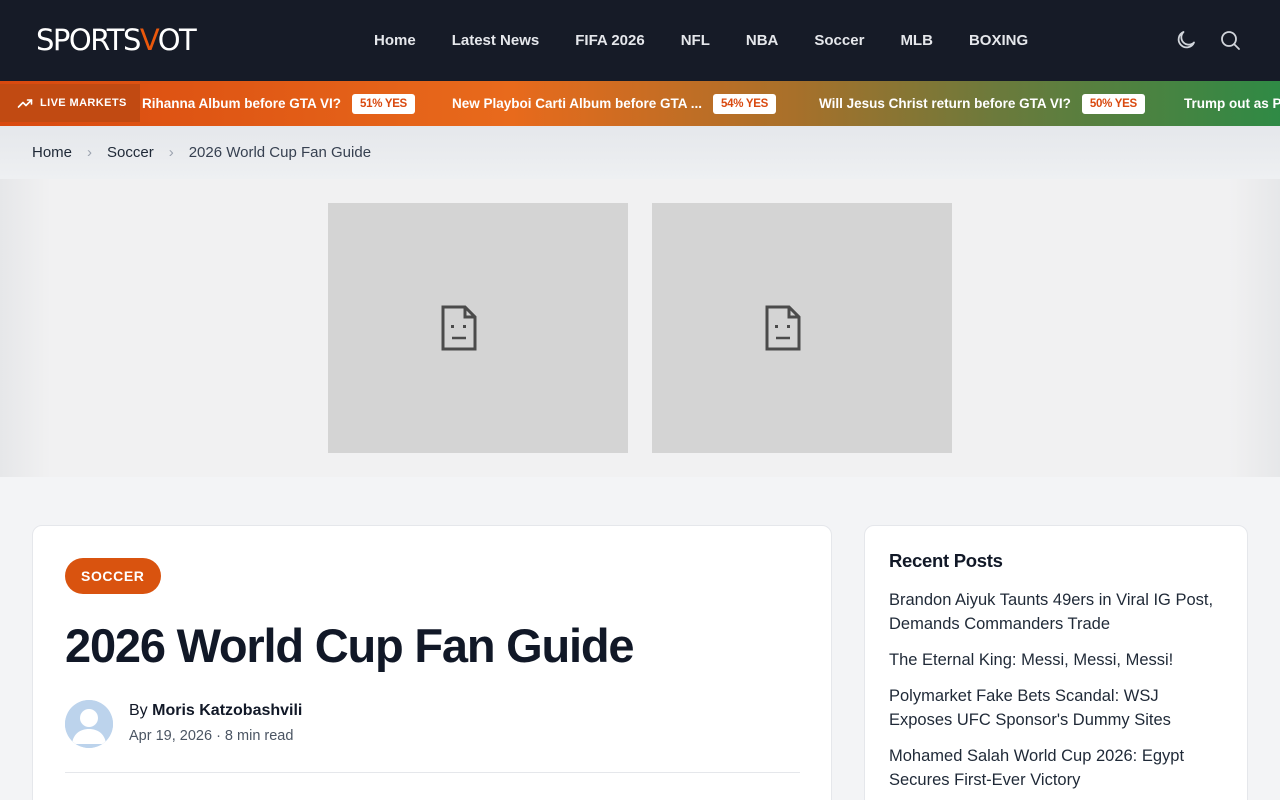 The image size is (1280, 800). Describe the element at coordinates (177, 40) in the screenshot. I see `logo-suffix: OT` at that location.